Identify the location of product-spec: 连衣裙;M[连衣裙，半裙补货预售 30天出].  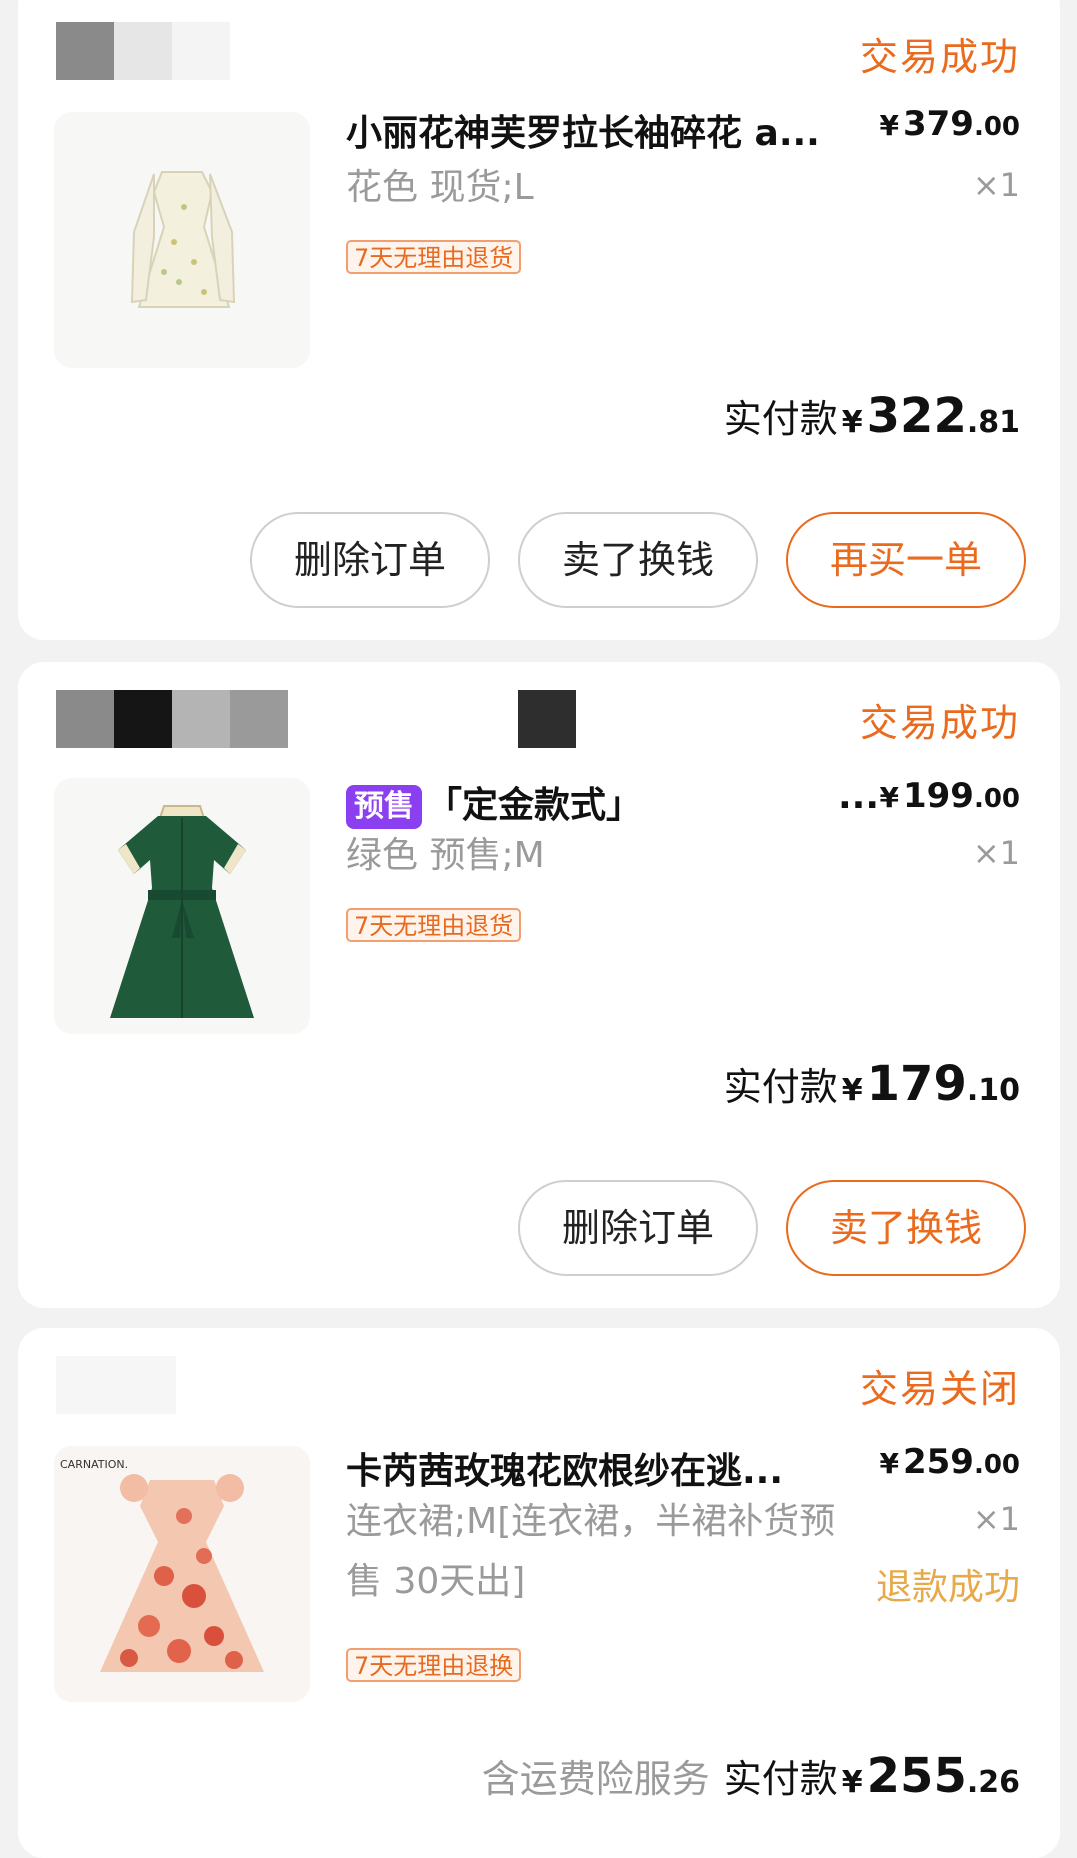
(591, 1551).